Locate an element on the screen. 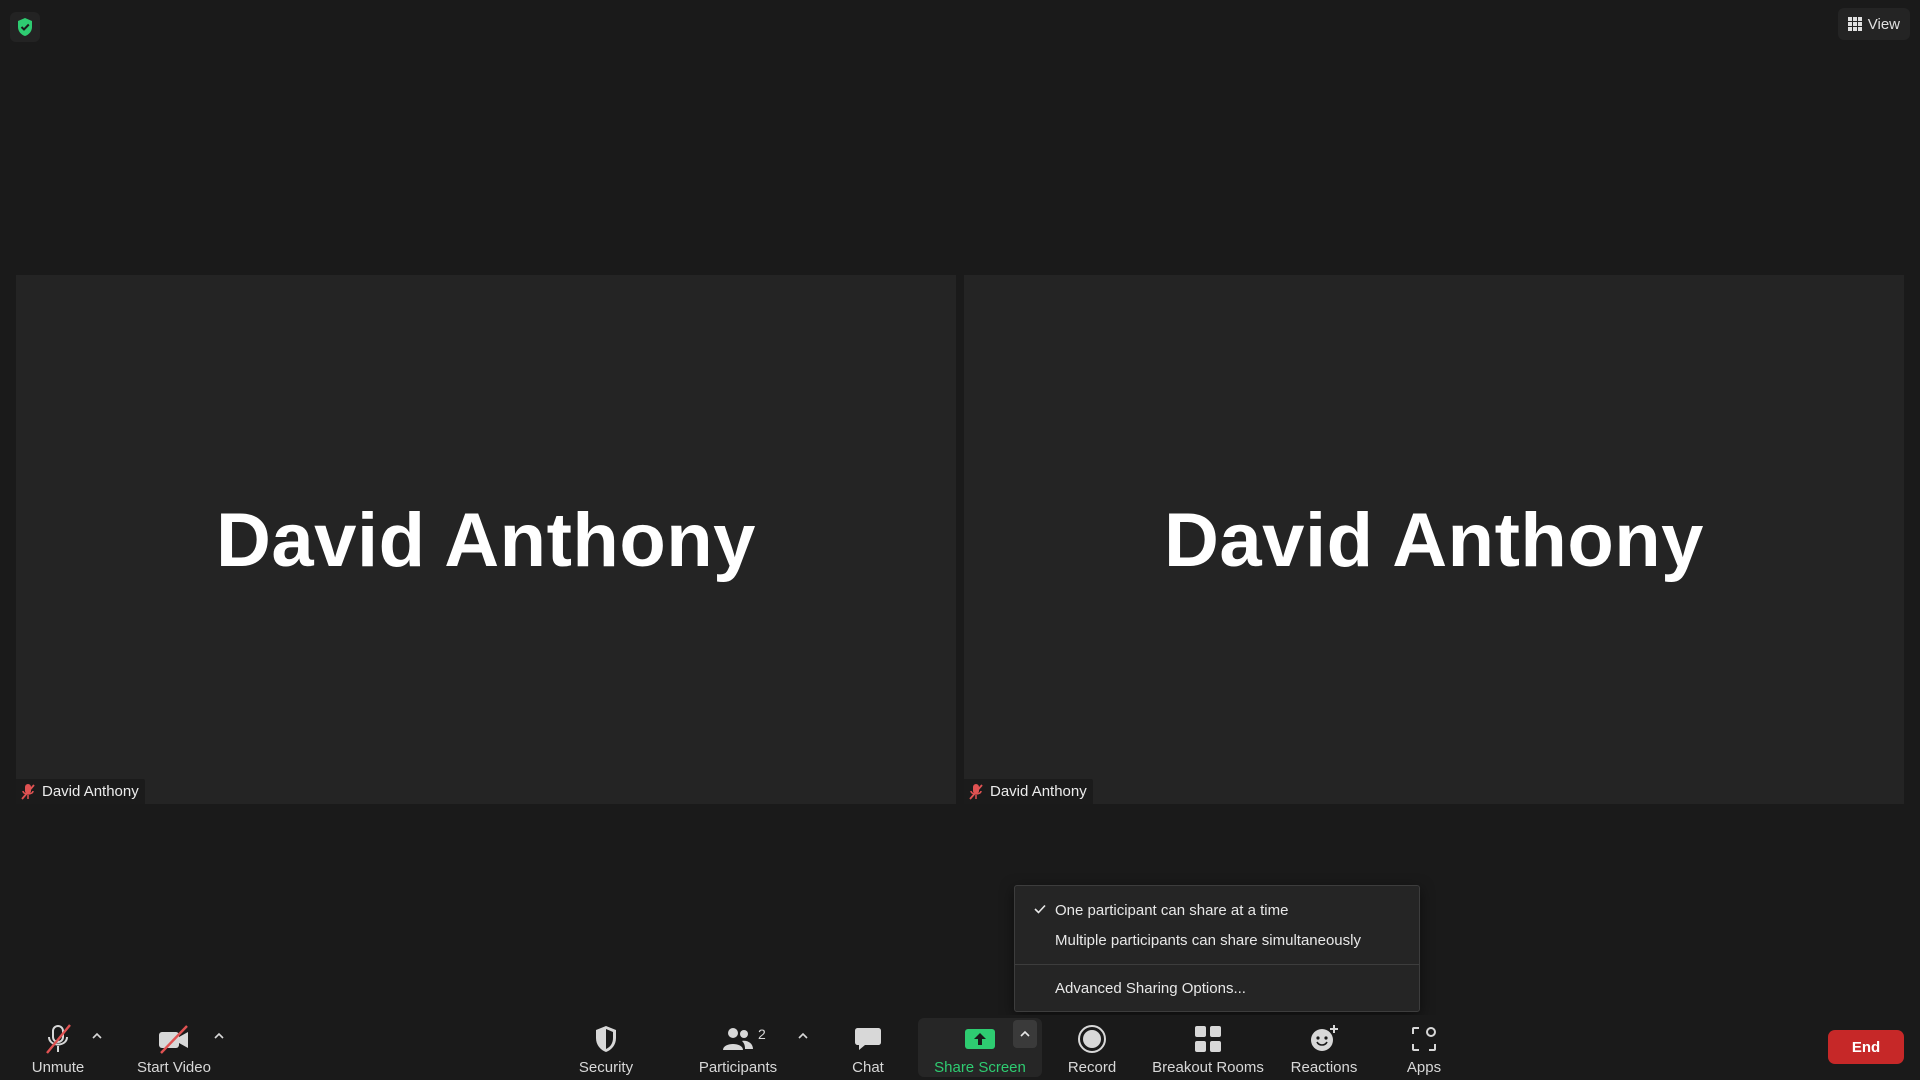 Image resolution: width=1920 pixels, height=1080 pixels. record-button: Record is located at coordinates (1092, 1047).